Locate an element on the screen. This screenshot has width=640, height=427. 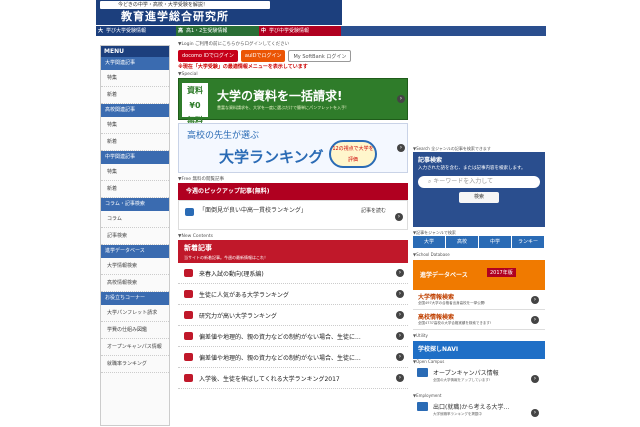
new-icon is located at coordinates (422, 406).